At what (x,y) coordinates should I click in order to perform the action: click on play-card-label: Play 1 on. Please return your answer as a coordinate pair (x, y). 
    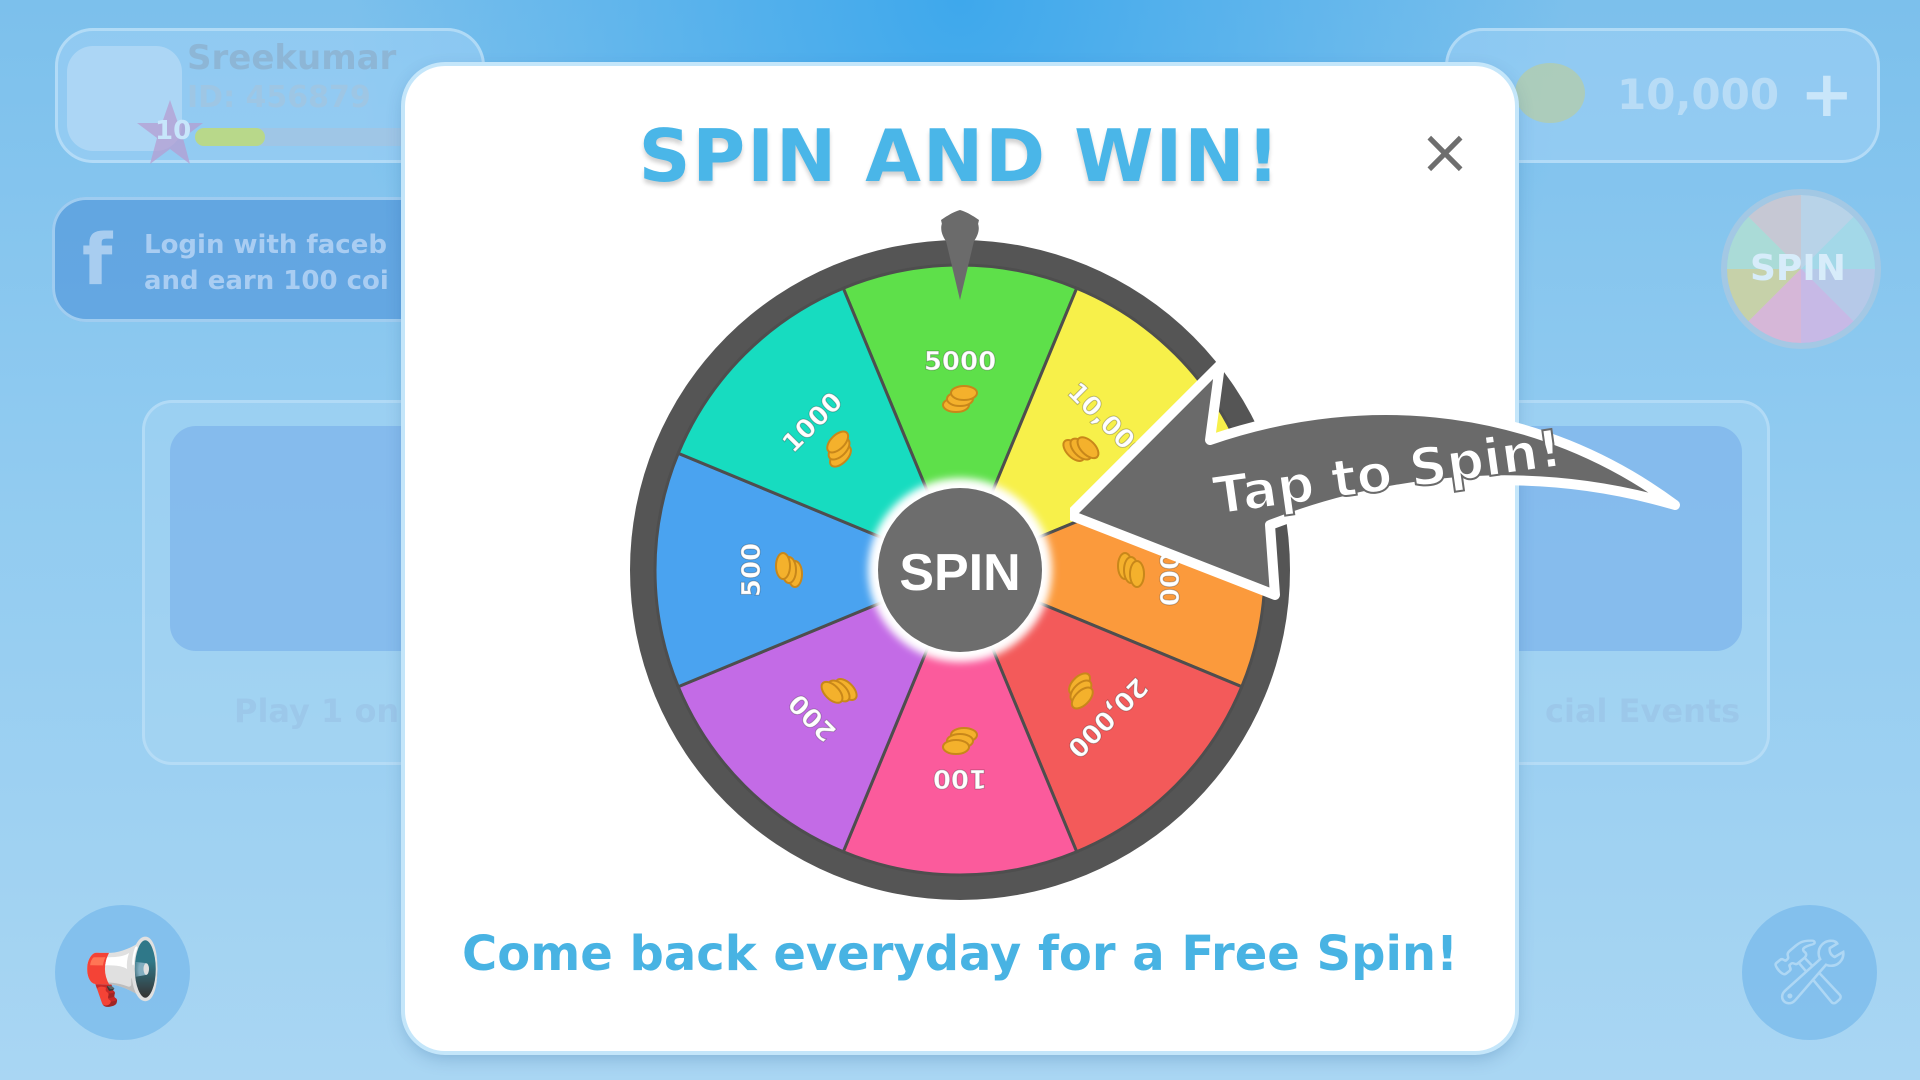
    Looking at the image, I should click on (317, 711).